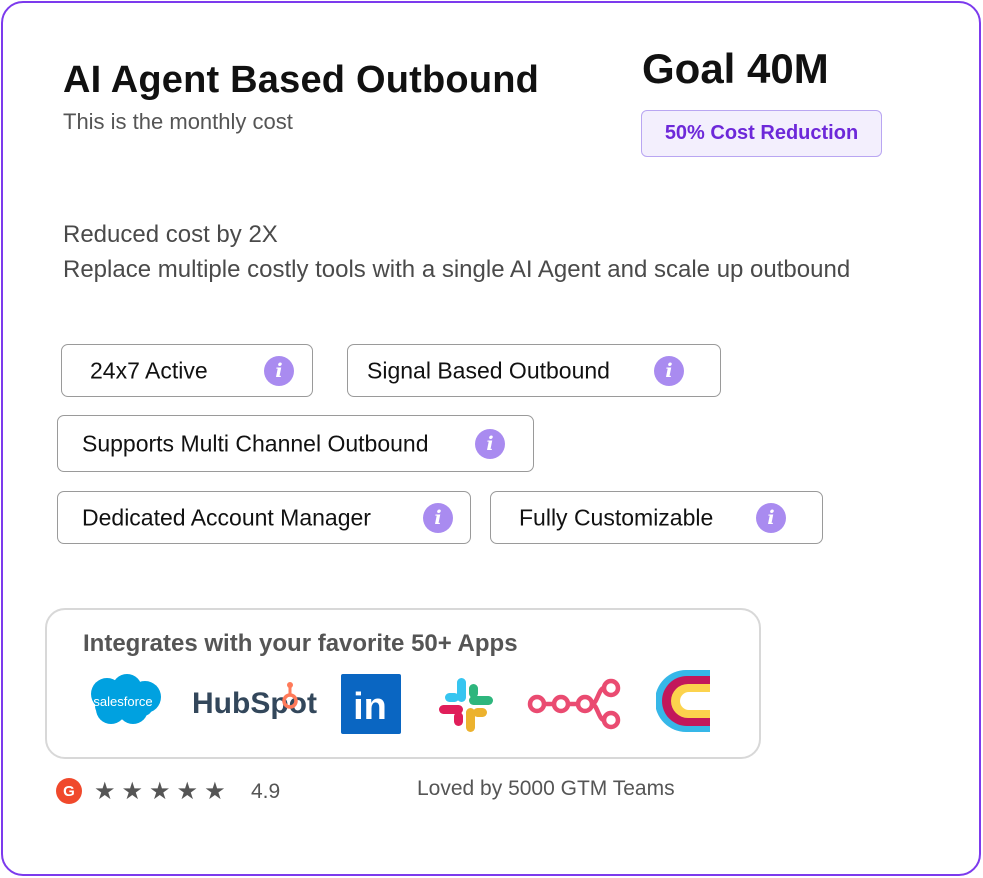 The width and height of the screenshot is (983, 878). I want to click on hubspot-logo: HubSpot, so click(254, 701).